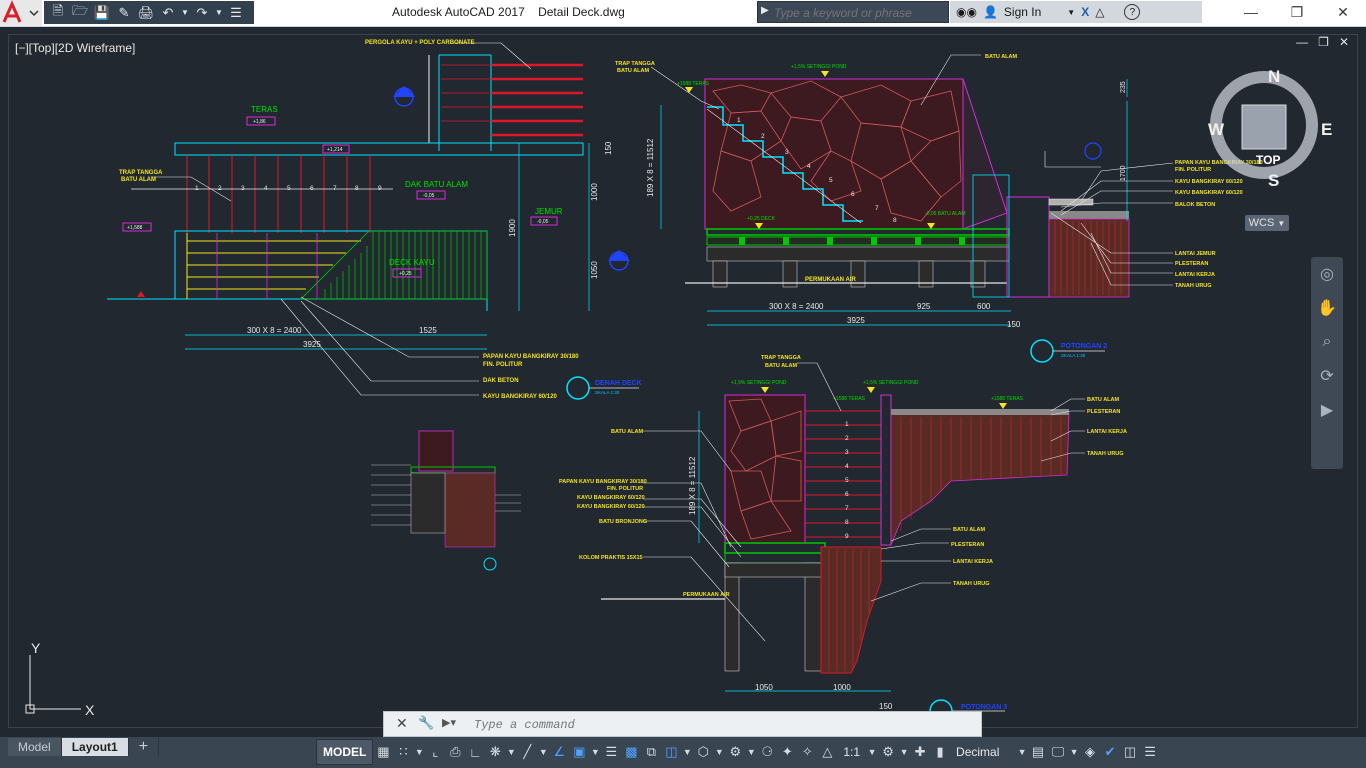 The height and width of the screenshot is (768, 1366). I want to click on 3d-osnap-dropdown-icon: ▼, so click(687, 752).